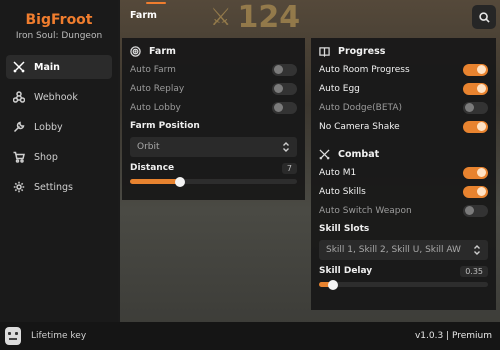  Describe the element at coordinates (475, 126) in the screenshot. I see `no-camera-shake-toggle` at that location.